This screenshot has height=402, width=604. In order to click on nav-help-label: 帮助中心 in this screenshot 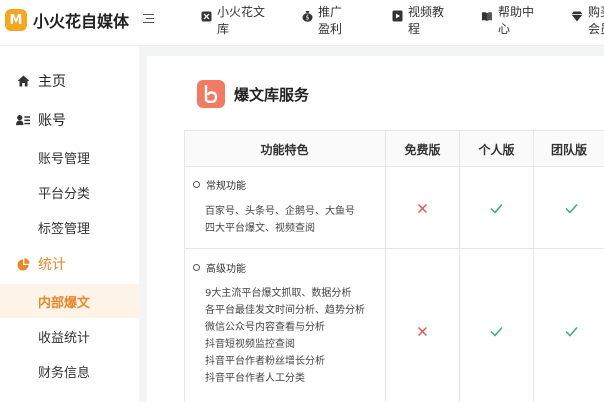, I will do `click(516, 20)`.